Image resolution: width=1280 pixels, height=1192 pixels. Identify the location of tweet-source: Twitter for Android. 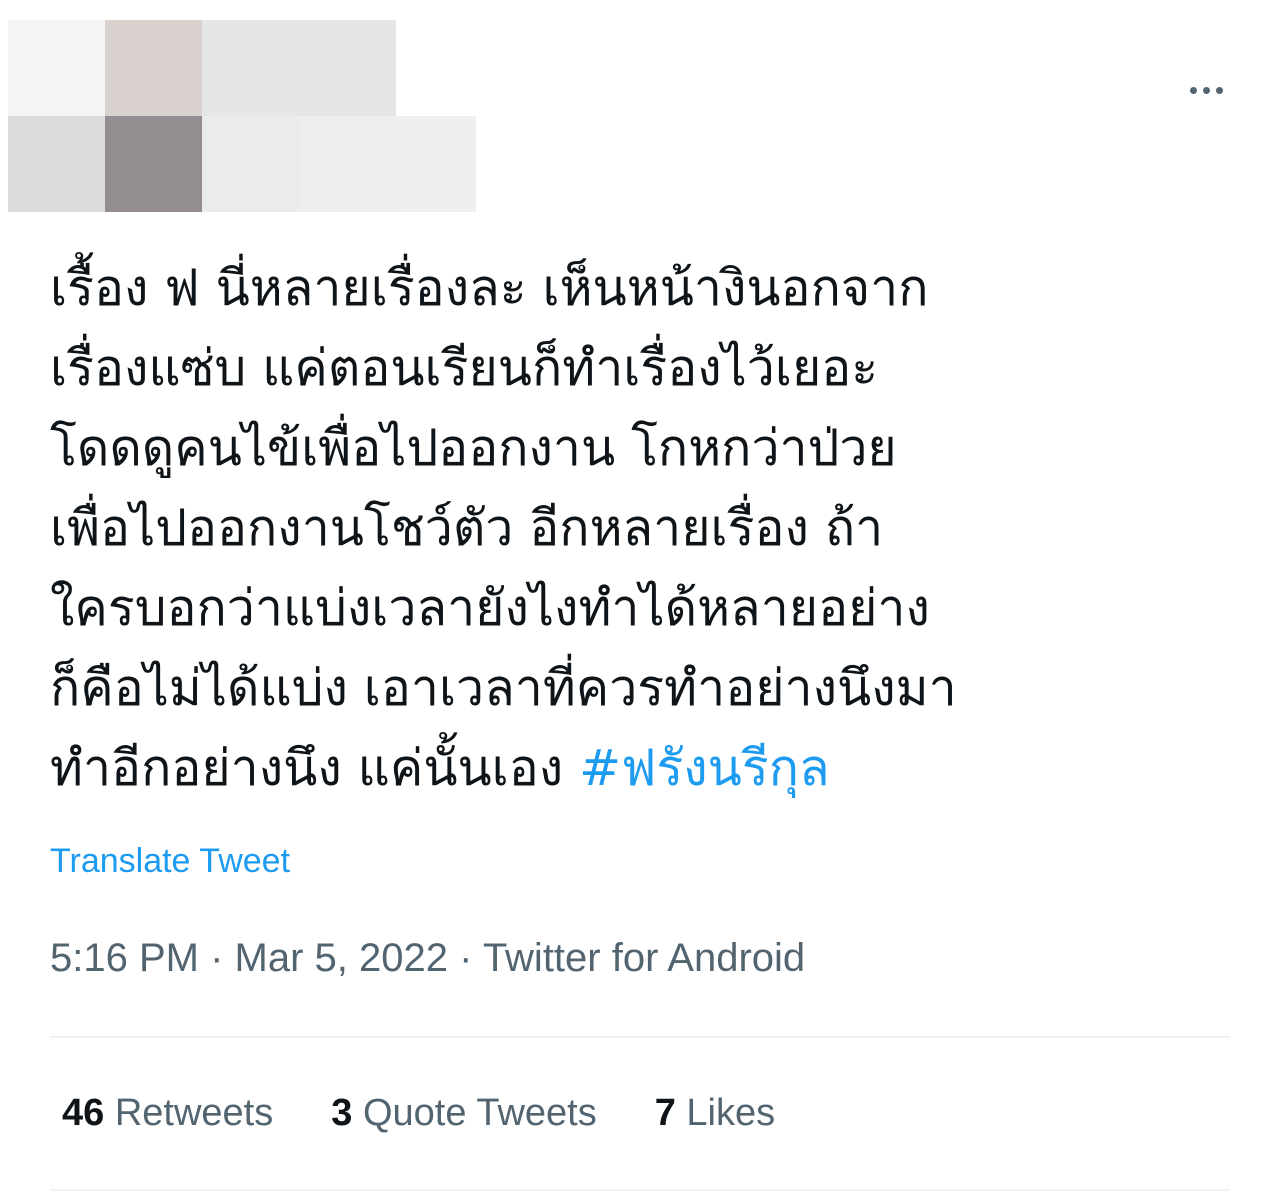
(644, 958).